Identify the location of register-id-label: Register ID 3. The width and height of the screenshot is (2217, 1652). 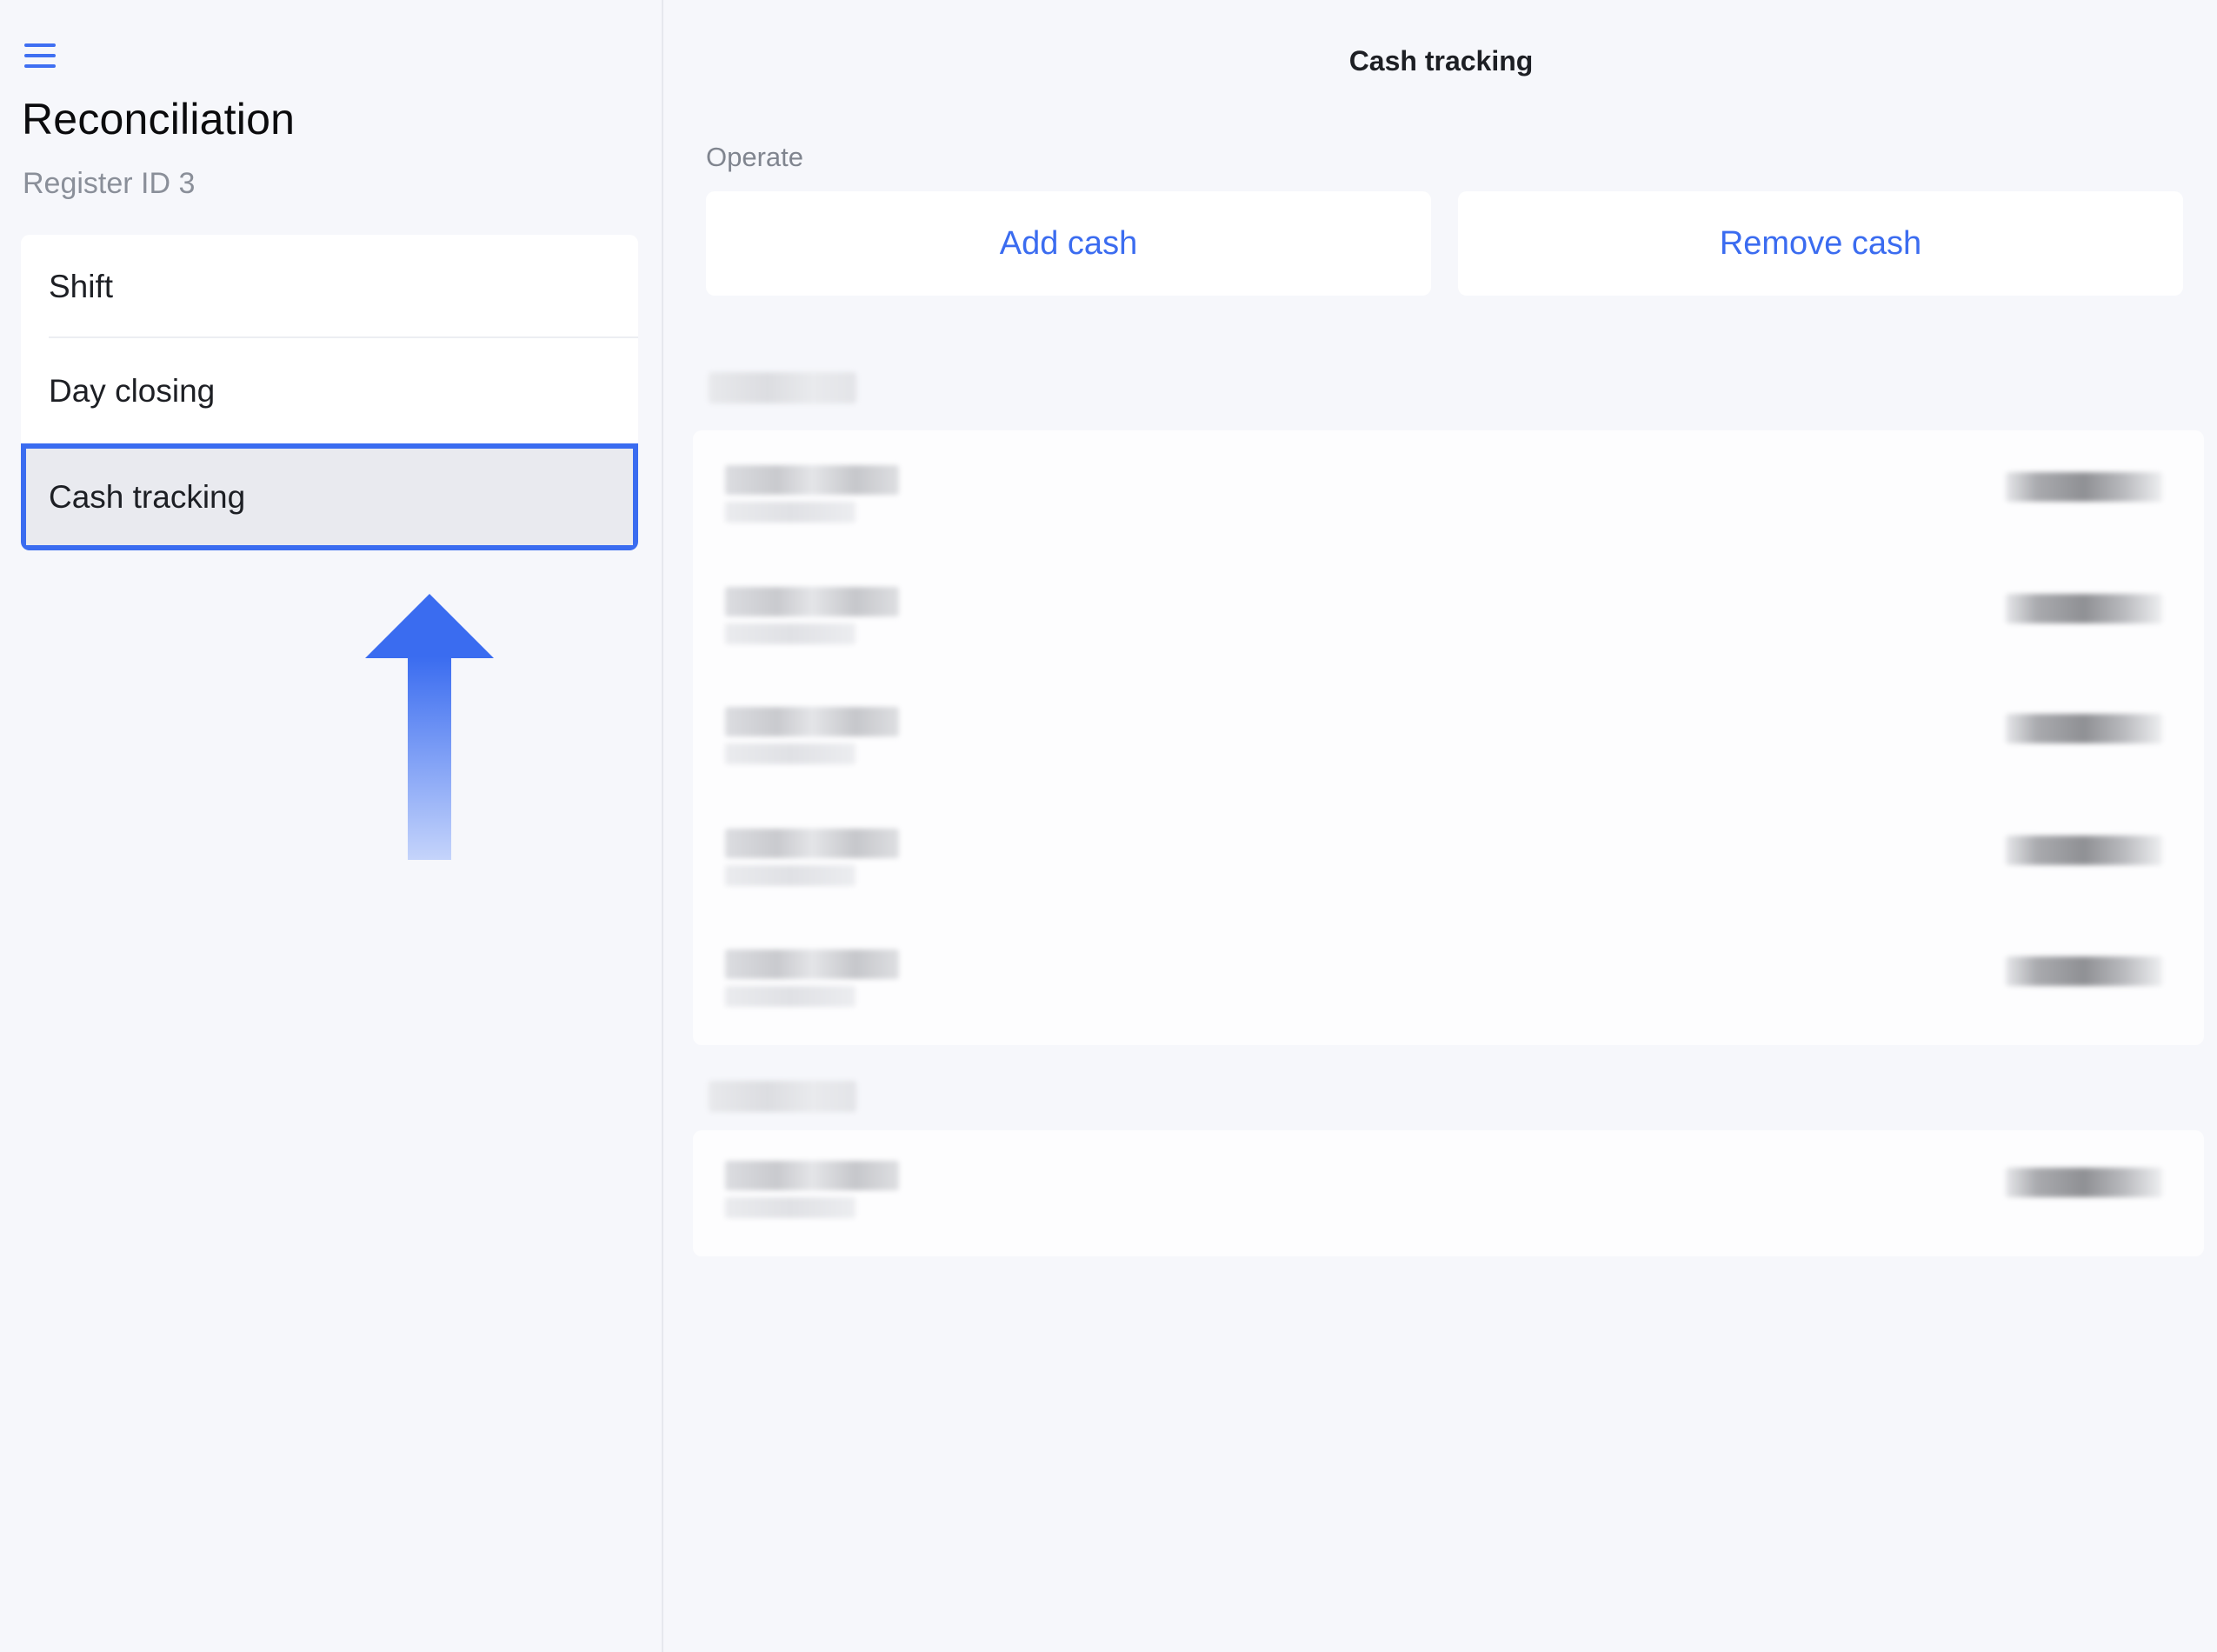
(110, 183).